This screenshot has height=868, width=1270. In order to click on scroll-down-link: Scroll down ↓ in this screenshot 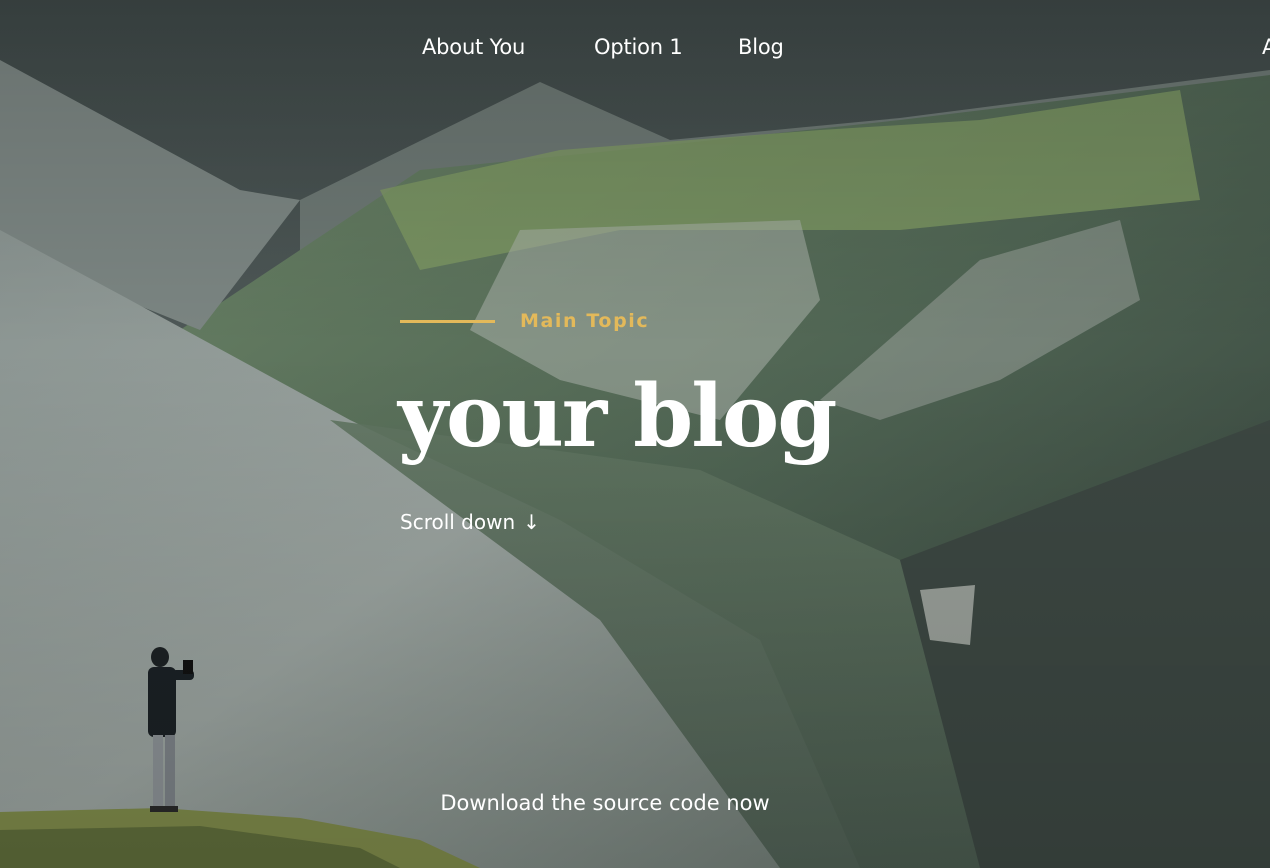, I will do `click(470, 522)`.